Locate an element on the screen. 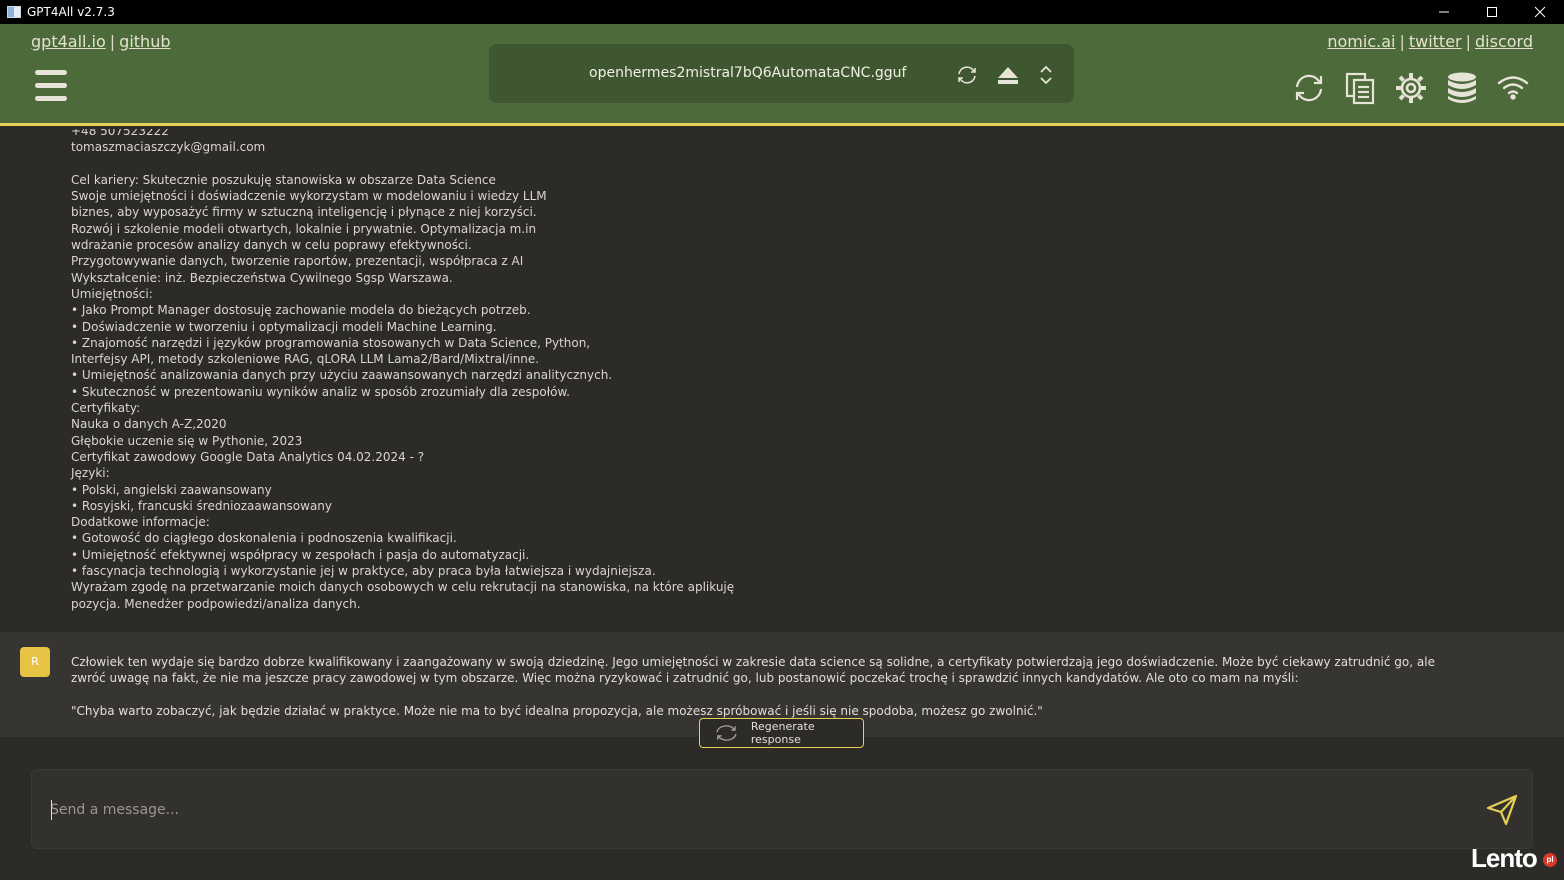  eject-model-button is located at coordinates (1009, 74).